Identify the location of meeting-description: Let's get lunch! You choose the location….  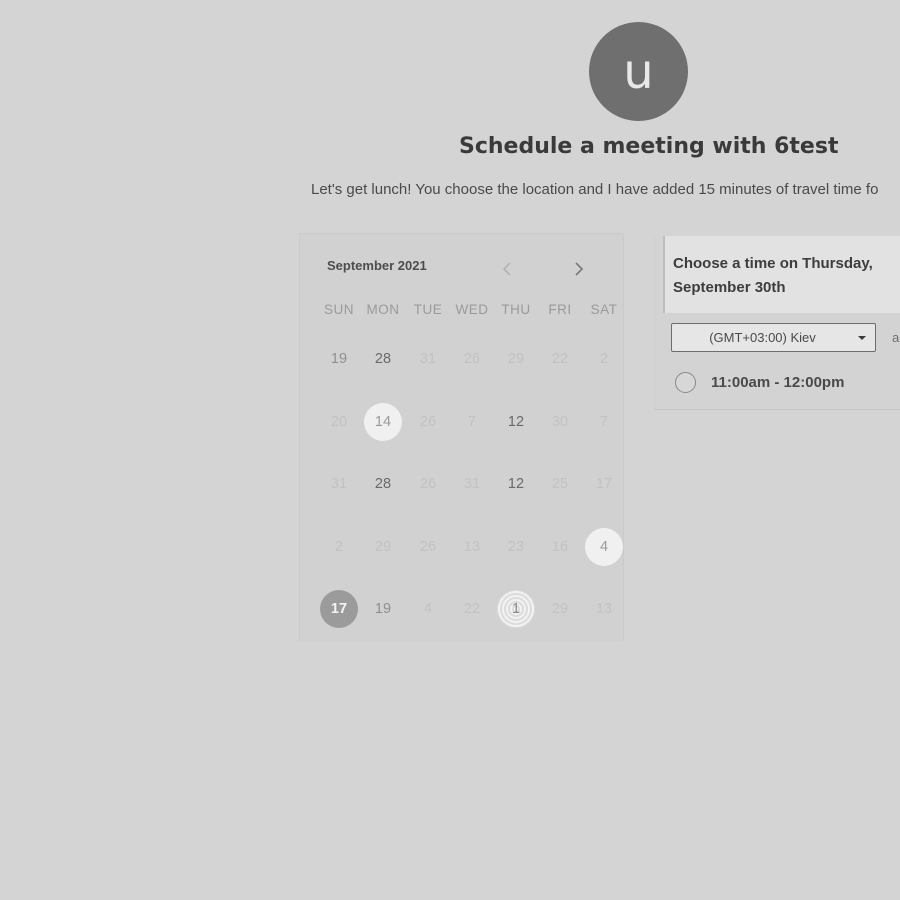
(595, 189).